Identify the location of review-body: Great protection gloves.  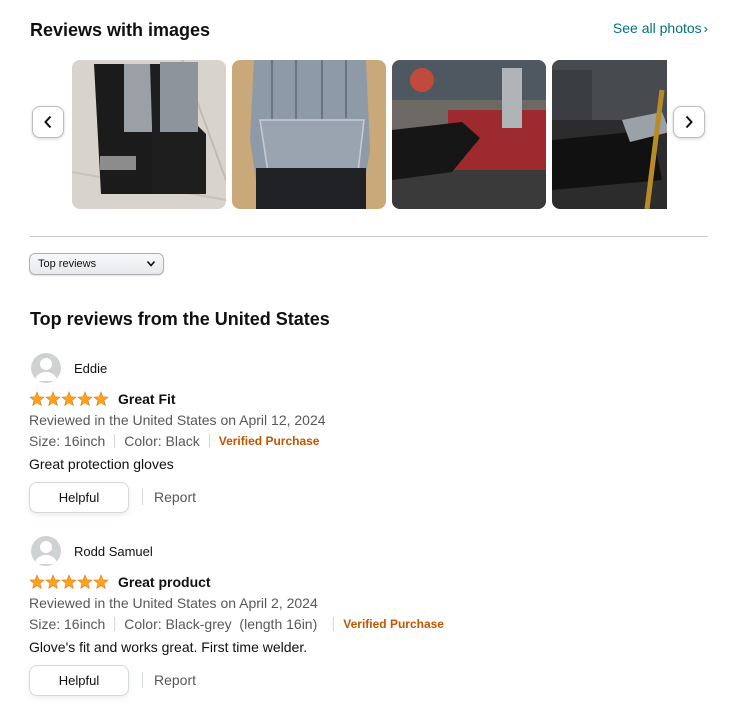
(101, 464).